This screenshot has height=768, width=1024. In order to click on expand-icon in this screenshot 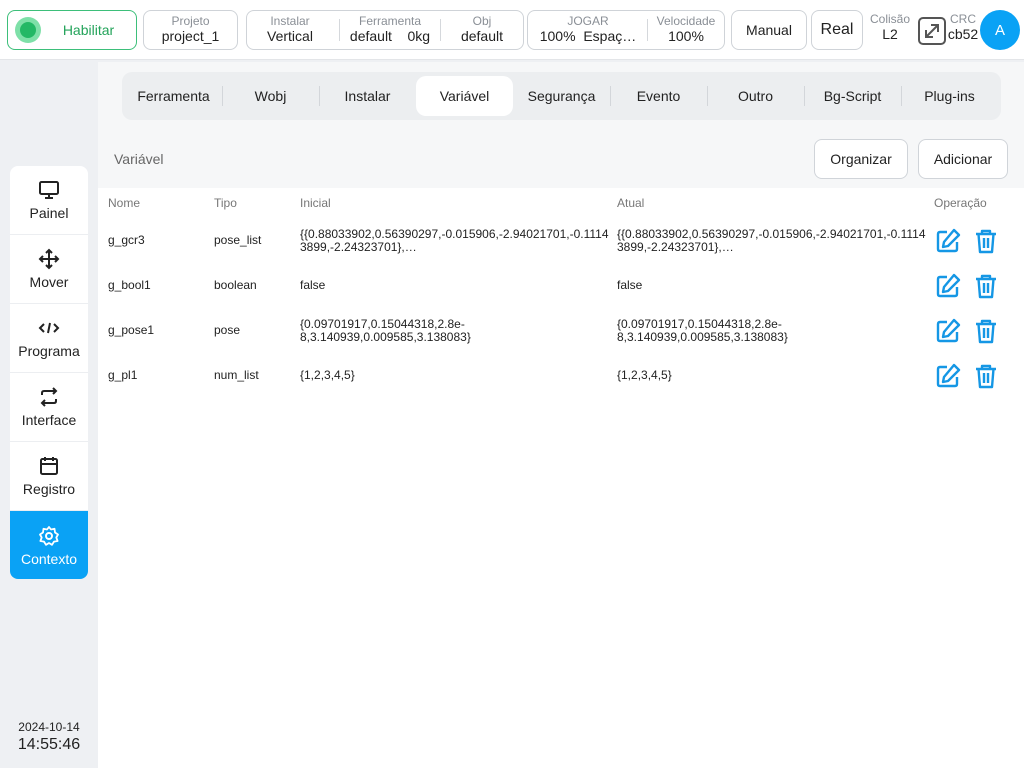, I will do `click(932, 31)`.